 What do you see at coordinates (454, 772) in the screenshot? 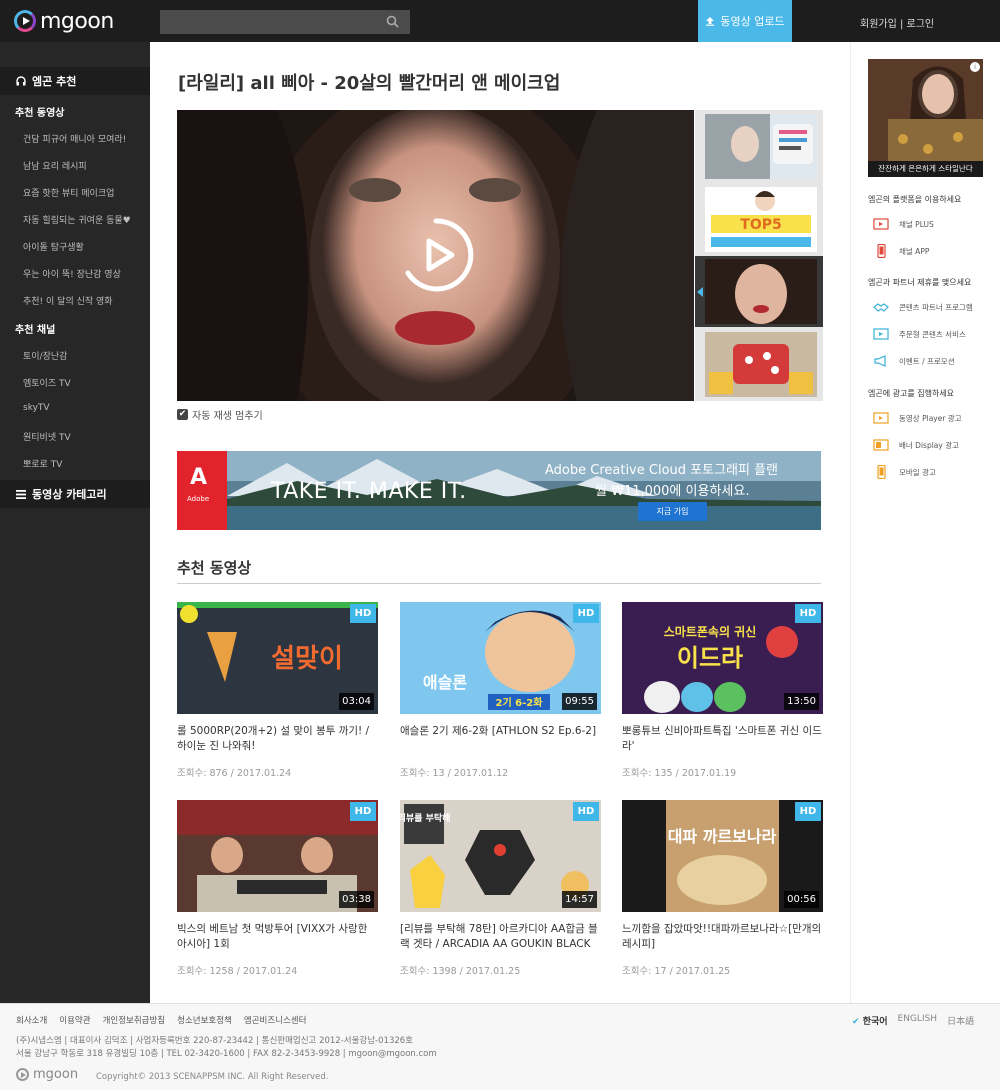
I see `video-meta: 조회수: 13 / 2017.01.12` at bounding box center [454, 772].